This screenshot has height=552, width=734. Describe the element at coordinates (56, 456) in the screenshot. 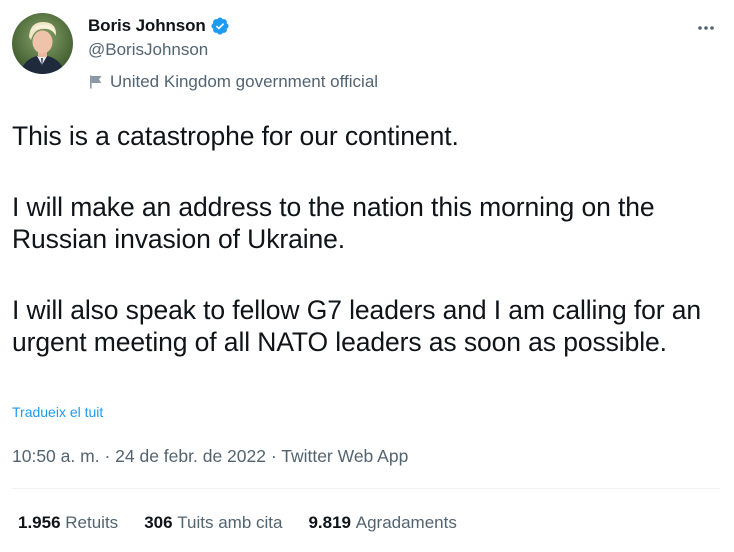

I see `tweet-time: 10:50 a. m.` at that location.